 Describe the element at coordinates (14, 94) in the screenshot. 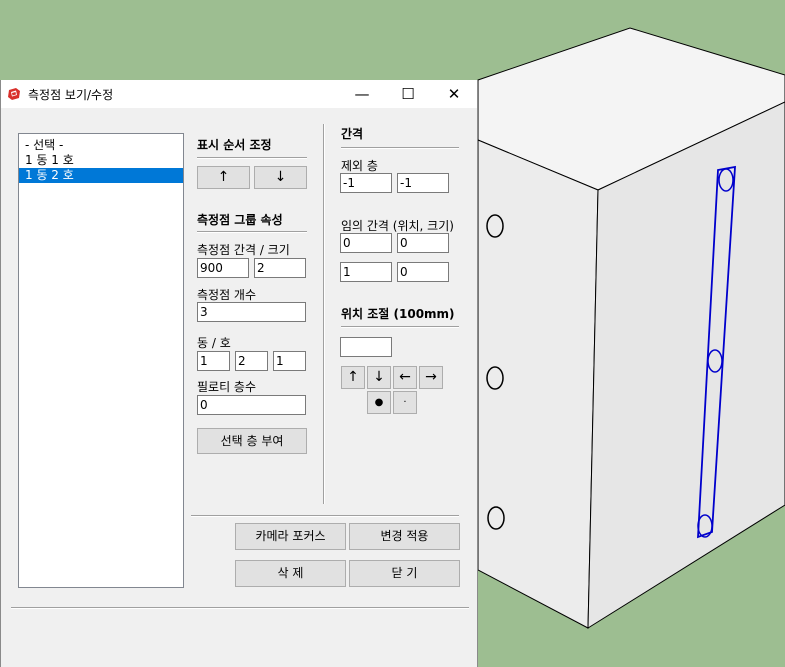

I see `sketchup-icon` at that location.